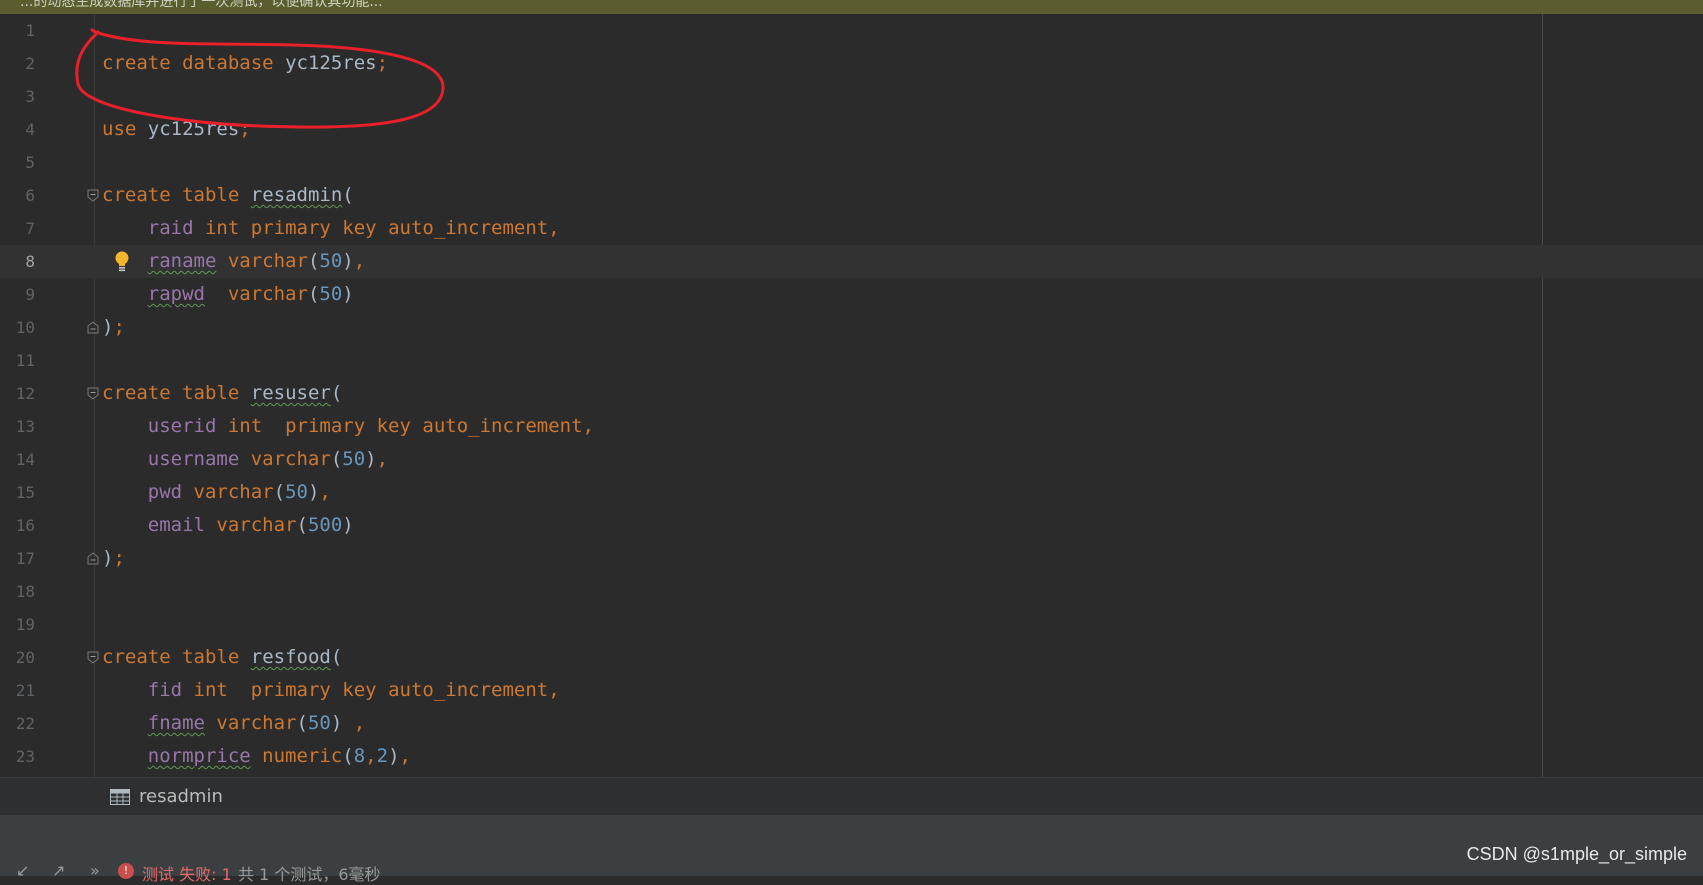  What do you see at coordinates (95, 870) in the screenshot?
I see `more-chevron-icon: »` at bounding box center [95, 870].